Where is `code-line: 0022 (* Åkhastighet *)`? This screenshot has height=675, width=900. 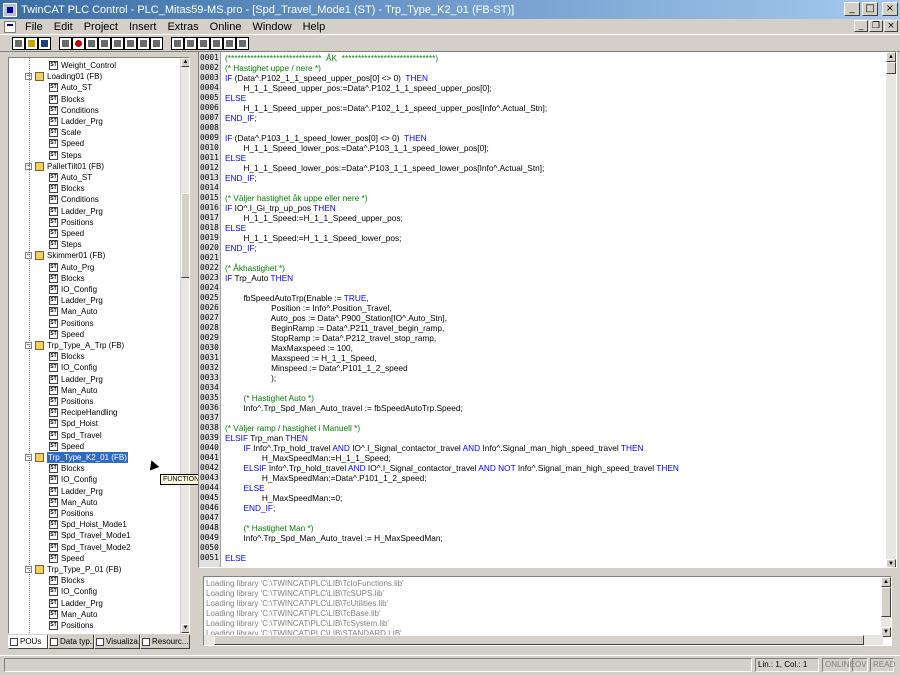 code-line: 0022 (* Åkhastighet *) is located at coordinates (541, 268).